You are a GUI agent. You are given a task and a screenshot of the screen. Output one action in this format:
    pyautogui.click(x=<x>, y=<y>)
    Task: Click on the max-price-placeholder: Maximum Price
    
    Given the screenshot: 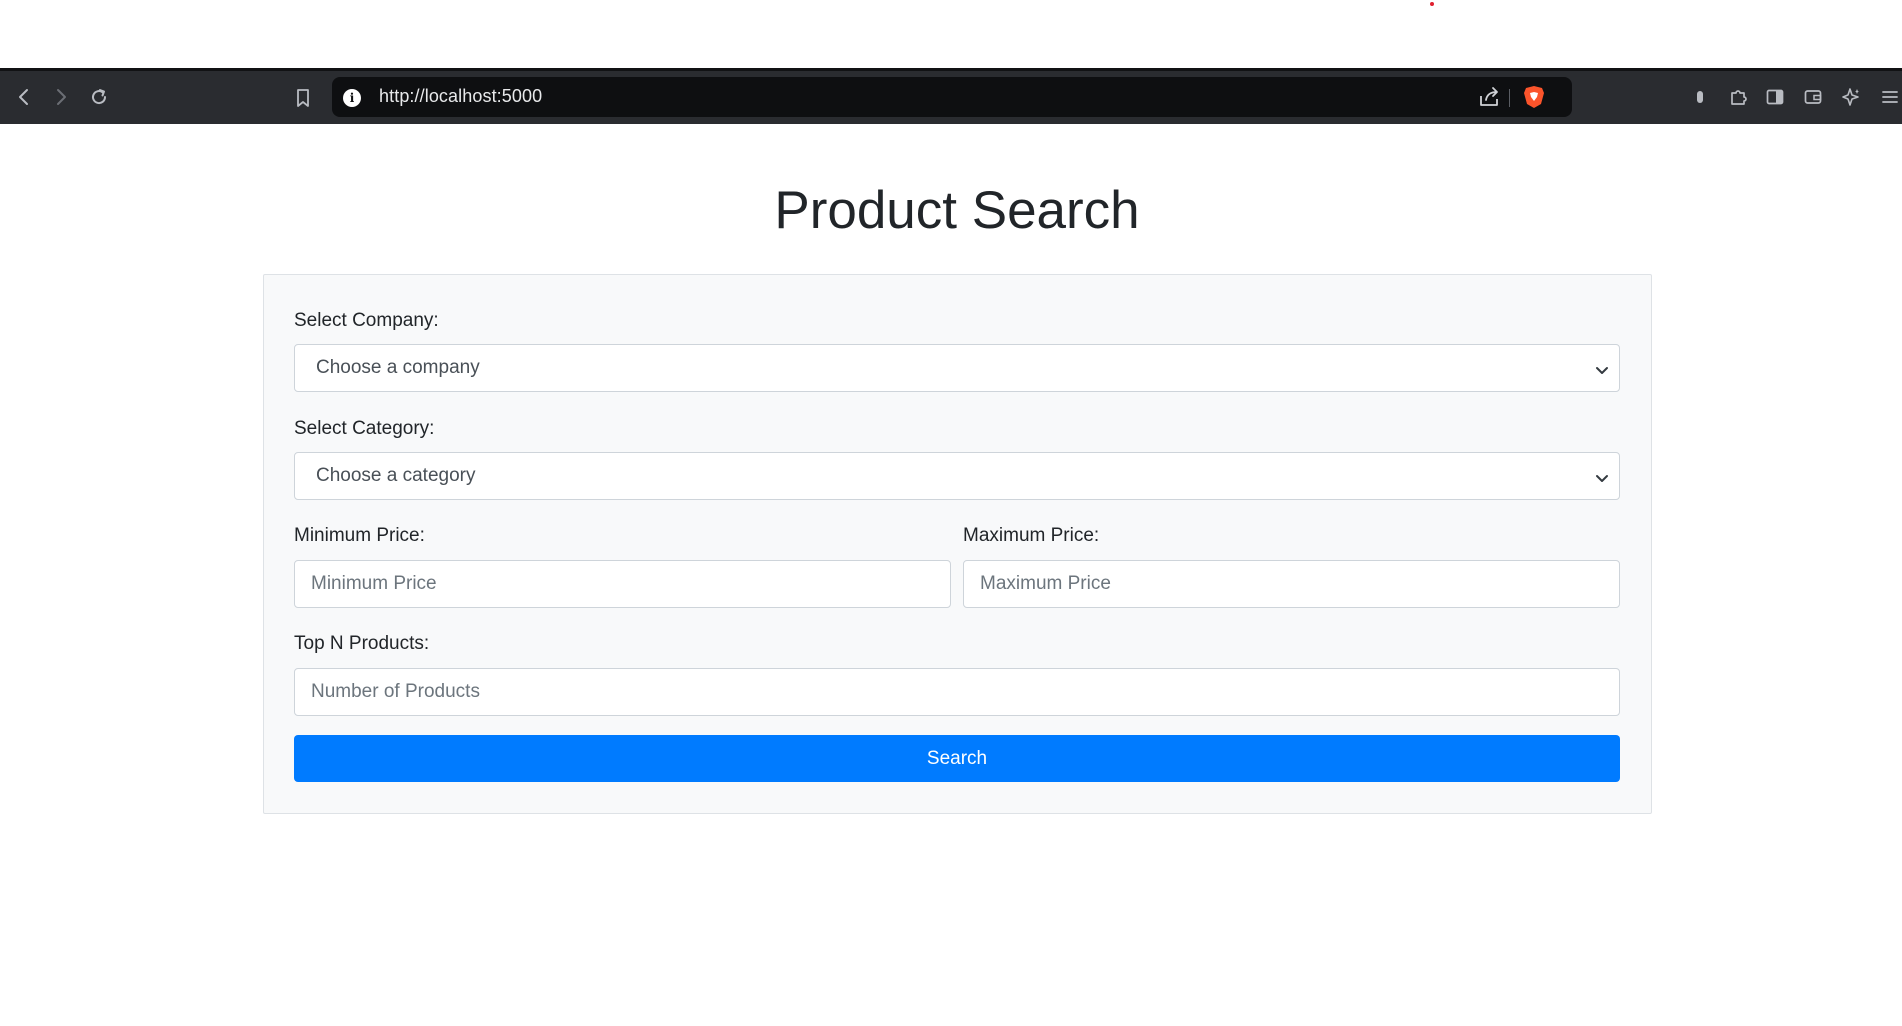 What is the action you would take?
    pyautogui.click(x=1045, y=583)
    